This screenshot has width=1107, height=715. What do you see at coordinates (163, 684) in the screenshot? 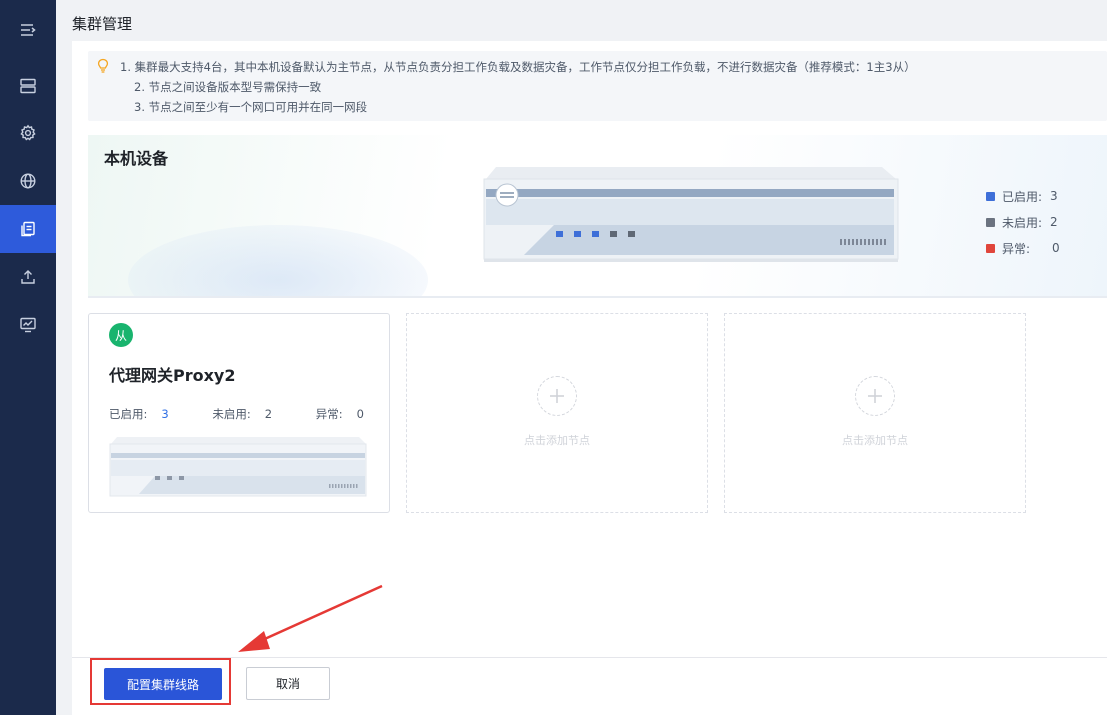
I see `configure-cluster-links-button: 配置集群线路` at bounding box center [163, 684].